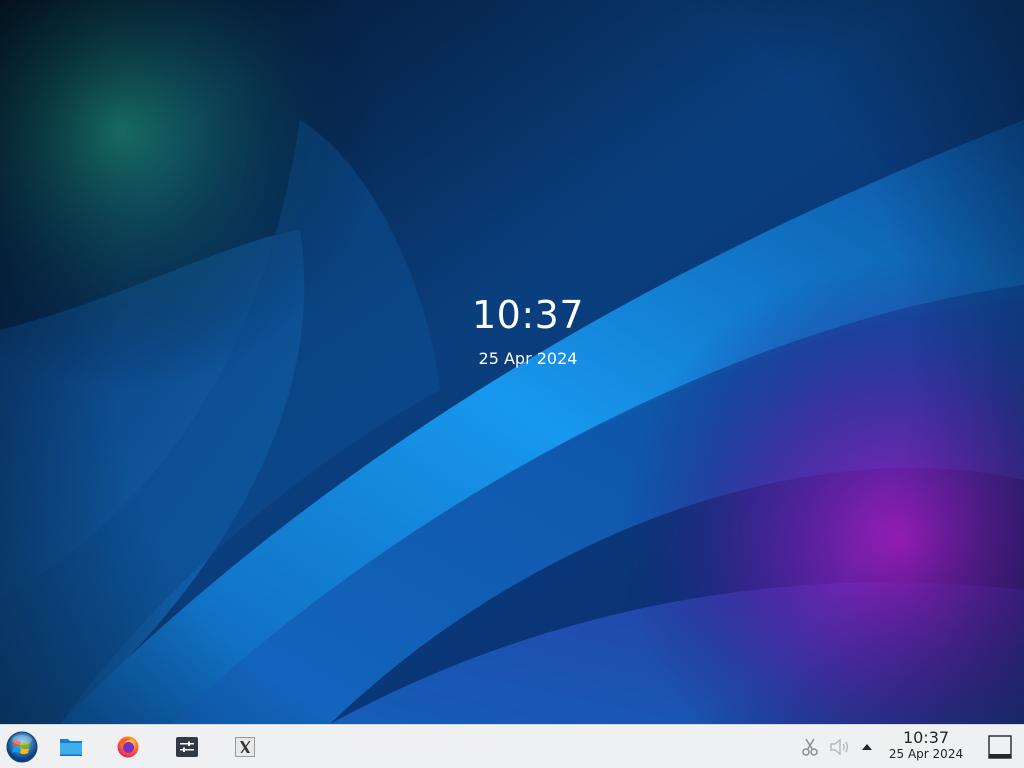 The width and height of the screenshot is (1024, 768). What do you see at coordinates (926, 737) in the screenshot?
I see `taskbar-clock-time: 10:37` at bounding box center [926, 737].